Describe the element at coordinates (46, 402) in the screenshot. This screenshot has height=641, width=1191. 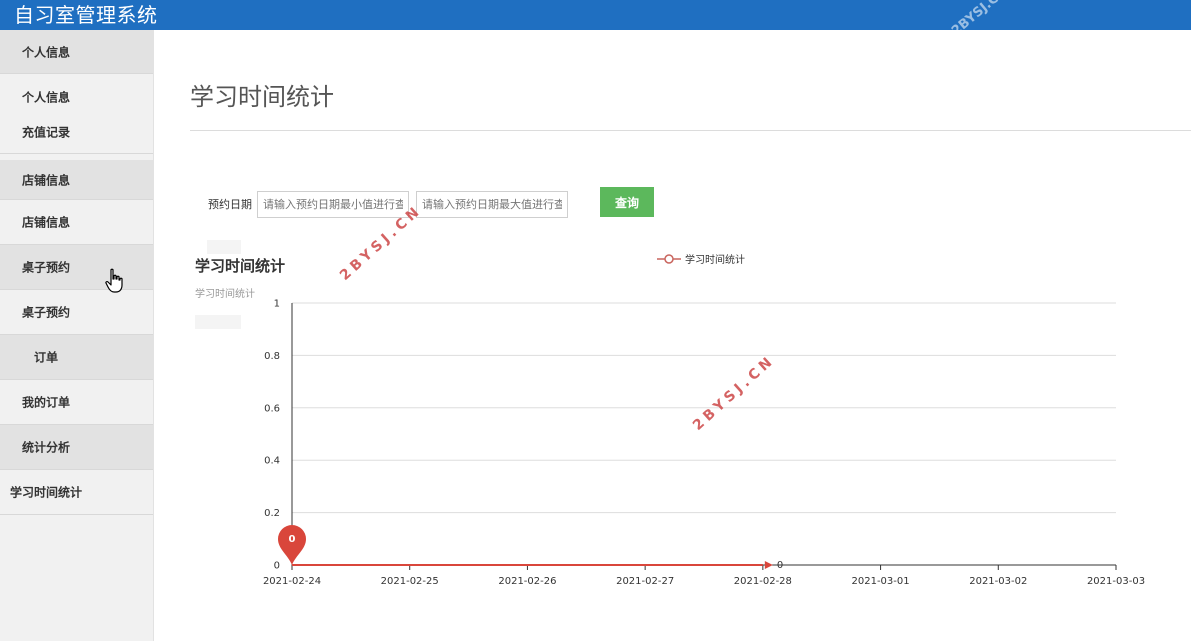
I see `sidebar-label: 我的订单` at that location.